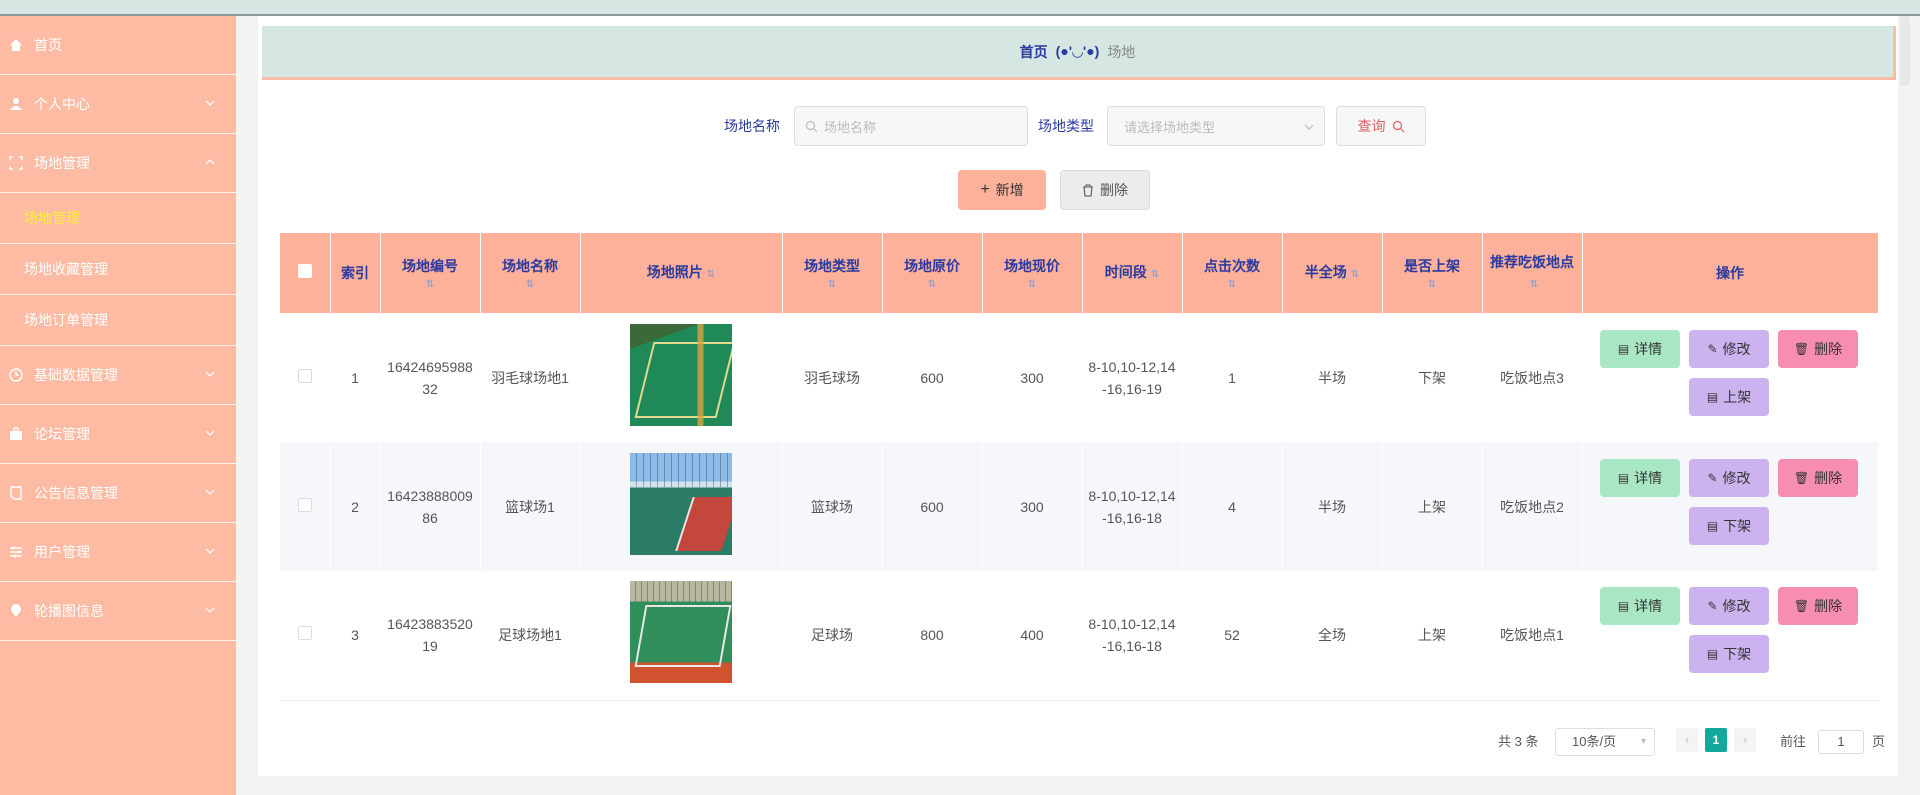  Describe the element at coordinates (118, 611) in the screenshot. I see `sidebar-item-carousel: 轮播图信息` at that location.